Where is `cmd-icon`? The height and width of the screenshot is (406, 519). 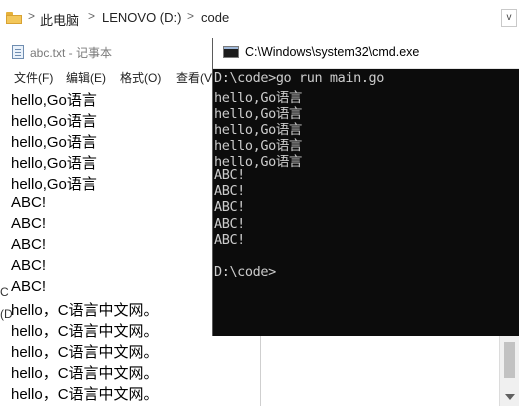
cmd-icon is located at coordinates (231, 52).